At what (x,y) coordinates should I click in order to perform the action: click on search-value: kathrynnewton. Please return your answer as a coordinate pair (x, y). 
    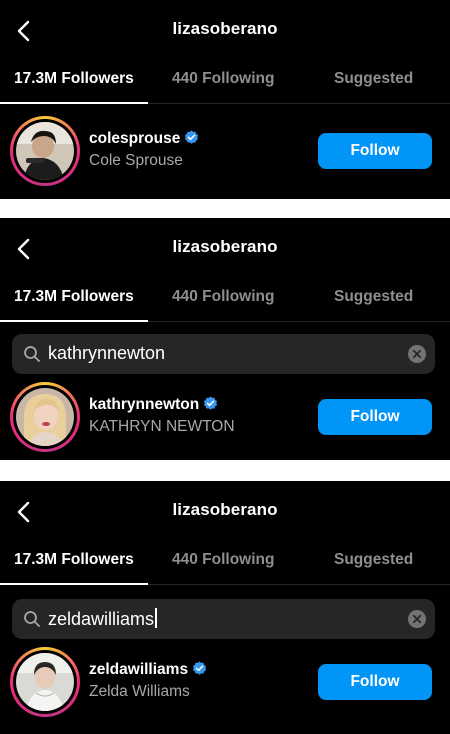
    Looking at the image, I should click on (107, 353).